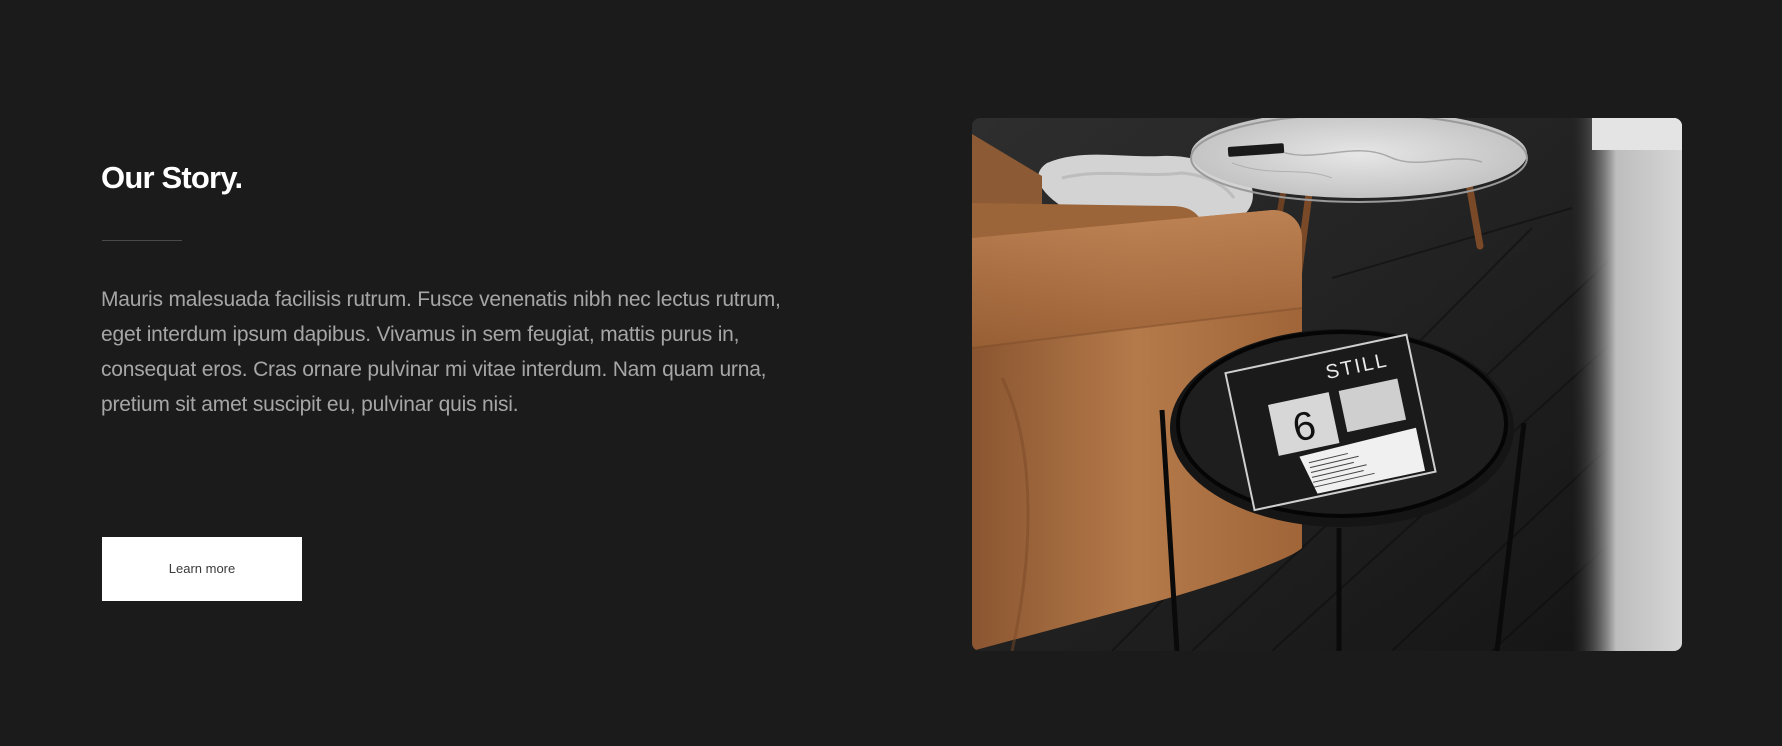 Image resolution: width=1782 pixels, height=746 pixels. What do you see at coordinates (142, 240) in the screenshot?
I see `title-divider` at bounding box center [142, 240].